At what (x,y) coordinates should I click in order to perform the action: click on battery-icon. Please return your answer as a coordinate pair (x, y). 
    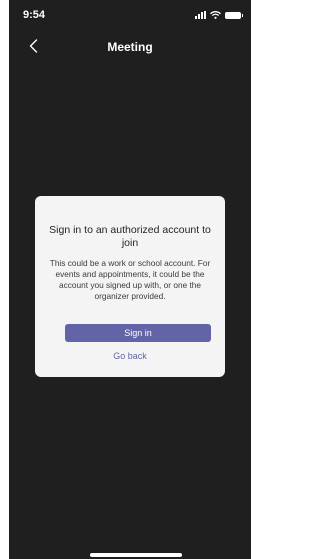
    Looking at the image, I should click on (234, 15).